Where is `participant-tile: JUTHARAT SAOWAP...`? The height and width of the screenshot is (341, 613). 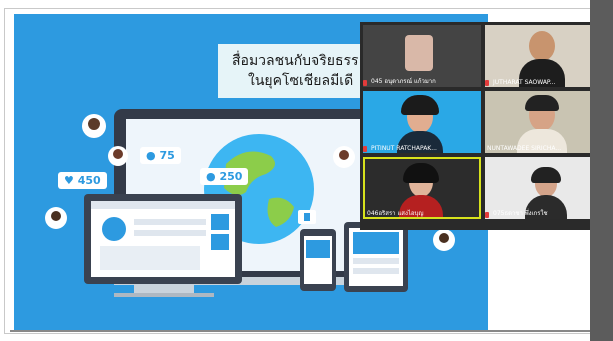
participant-tile: JUTHARAT SAOWAP... is located at coordinates (544, 56).